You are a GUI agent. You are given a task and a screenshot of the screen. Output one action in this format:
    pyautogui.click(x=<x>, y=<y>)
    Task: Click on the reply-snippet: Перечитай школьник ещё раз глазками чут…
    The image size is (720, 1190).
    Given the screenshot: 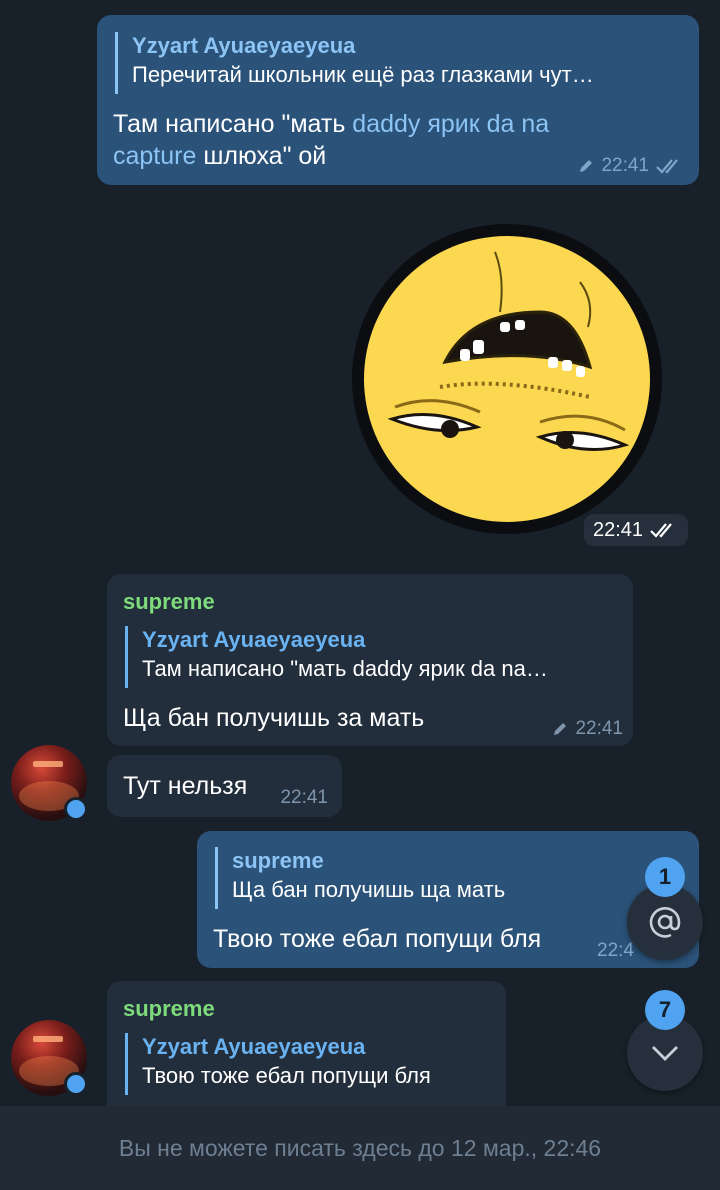 What is the action you would take?
    pyautogui.click(x=363, y=74)
    